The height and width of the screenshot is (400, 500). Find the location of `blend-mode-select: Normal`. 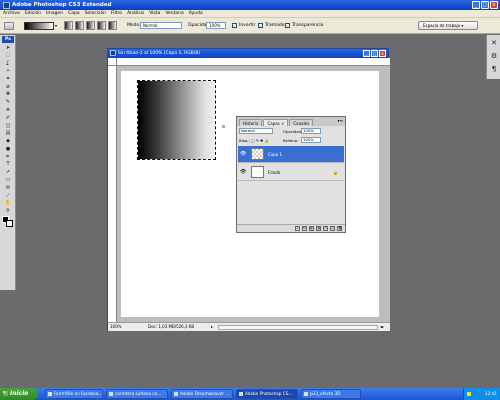

blend-mode-select: Normal is located at coordinates (256, 131).